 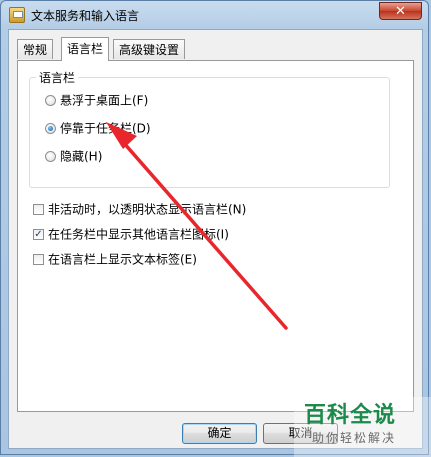 What do you see at coordinates (81, 156) in the screenshot?
I see `radio-label: 隐藏(H)` at bounding box center [81, 156].